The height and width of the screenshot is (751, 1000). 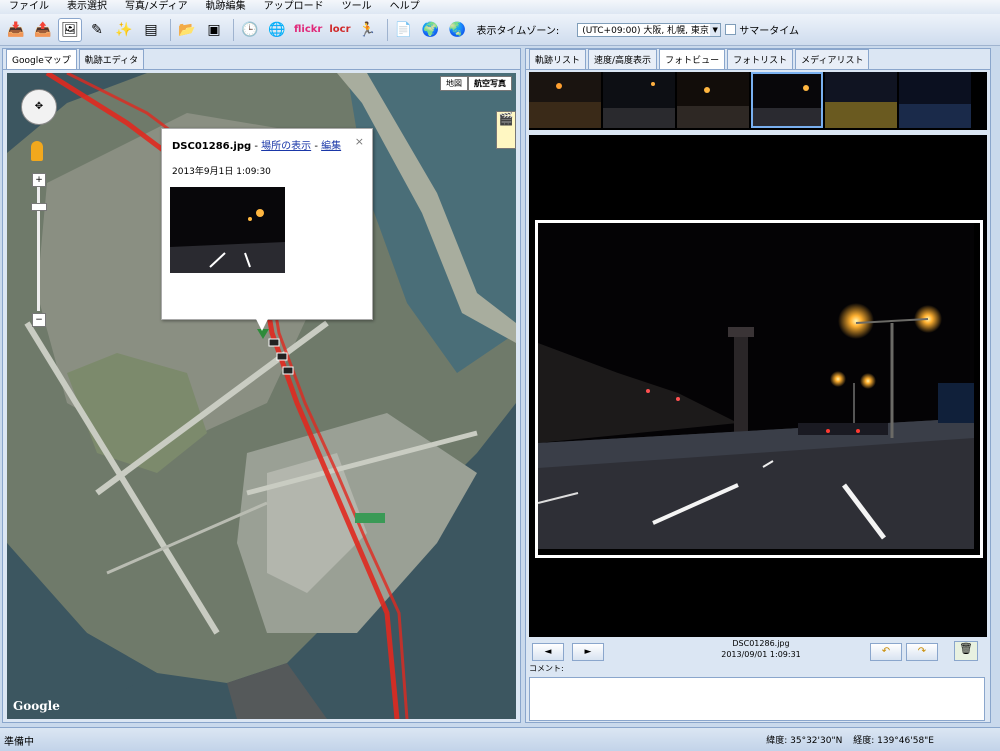 I want to click on photo-datetime: 2013/09/01 1:09:31, so click(x=761, y=654).